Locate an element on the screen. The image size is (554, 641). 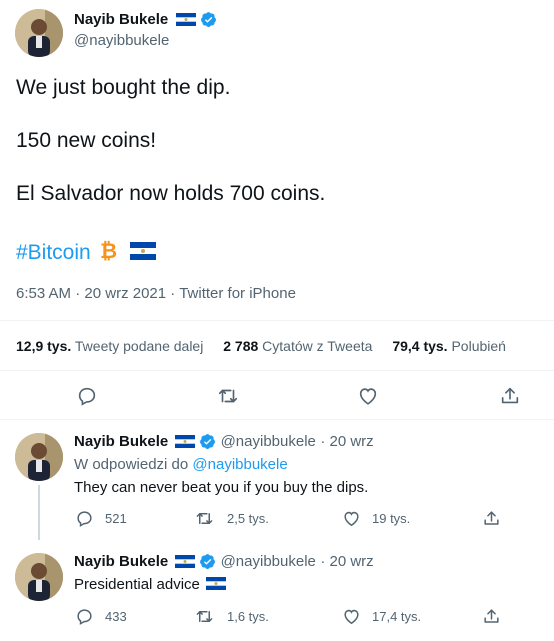
retweet-button: 1,6 tys. is located at coordinates (232, 616).